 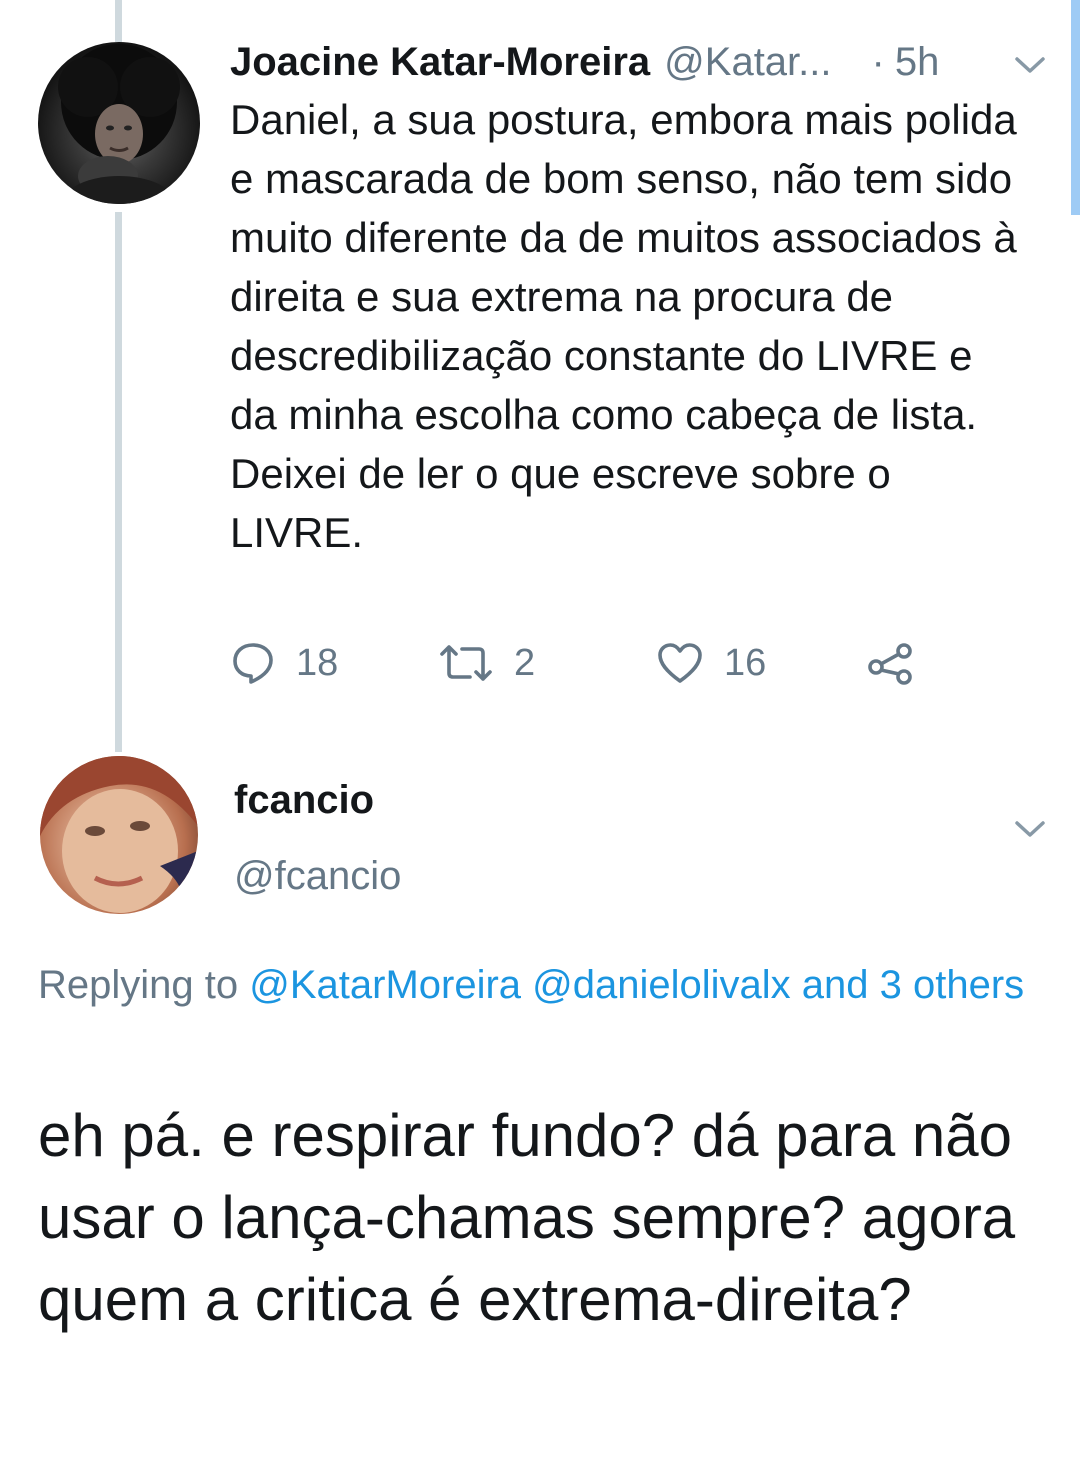 I want to click on reply-icon, so click(x=253, y=663).